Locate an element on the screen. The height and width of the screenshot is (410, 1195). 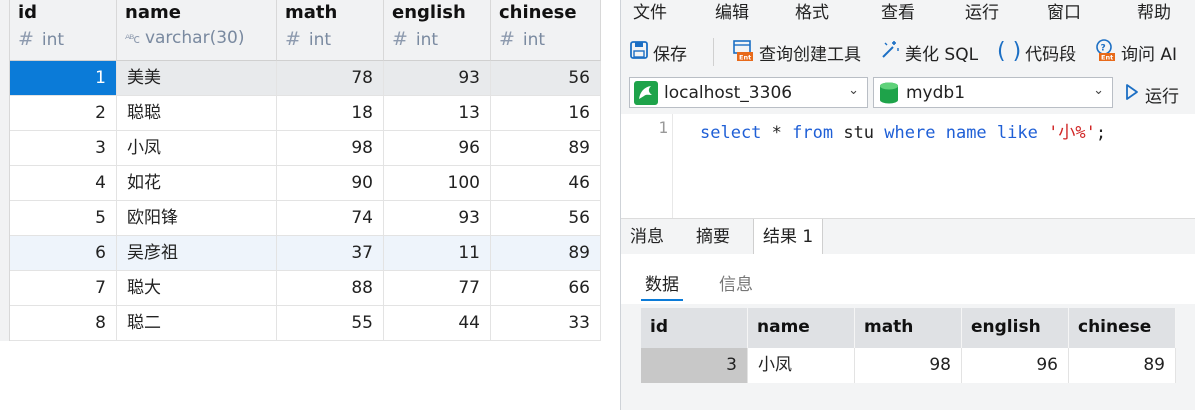
cell-english: 96 is located at coordinates (437, 148).